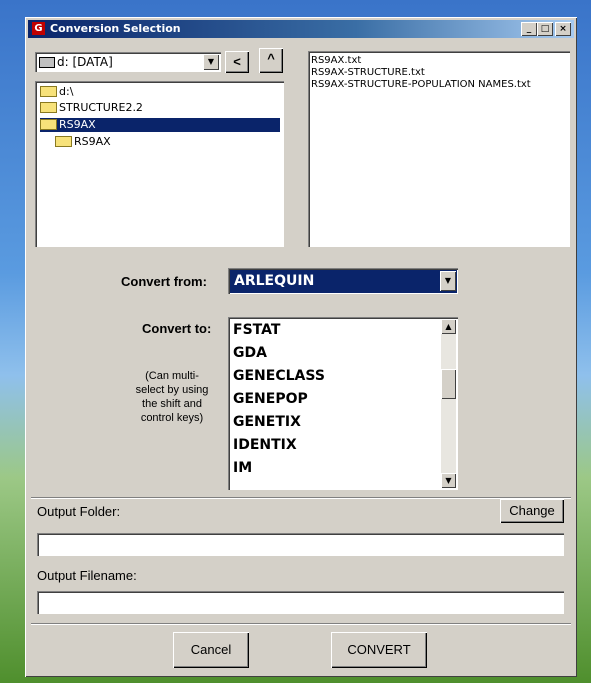 This screenshot has width=591, height=683. Describe the element at coordinates (343, 281) in the screenshot. I see `convert-from-select: ARLEQUIN ▼` at that location.